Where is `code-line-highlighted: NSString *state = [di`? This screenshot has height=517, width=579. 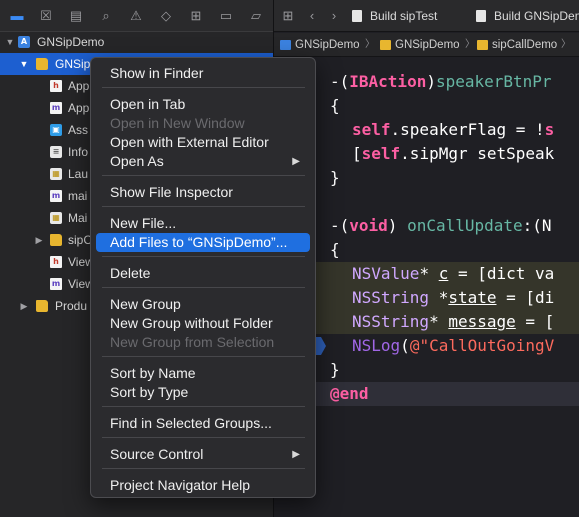 code-line-highlighted: NSString *state = [di is located at coordinates (426, 298).